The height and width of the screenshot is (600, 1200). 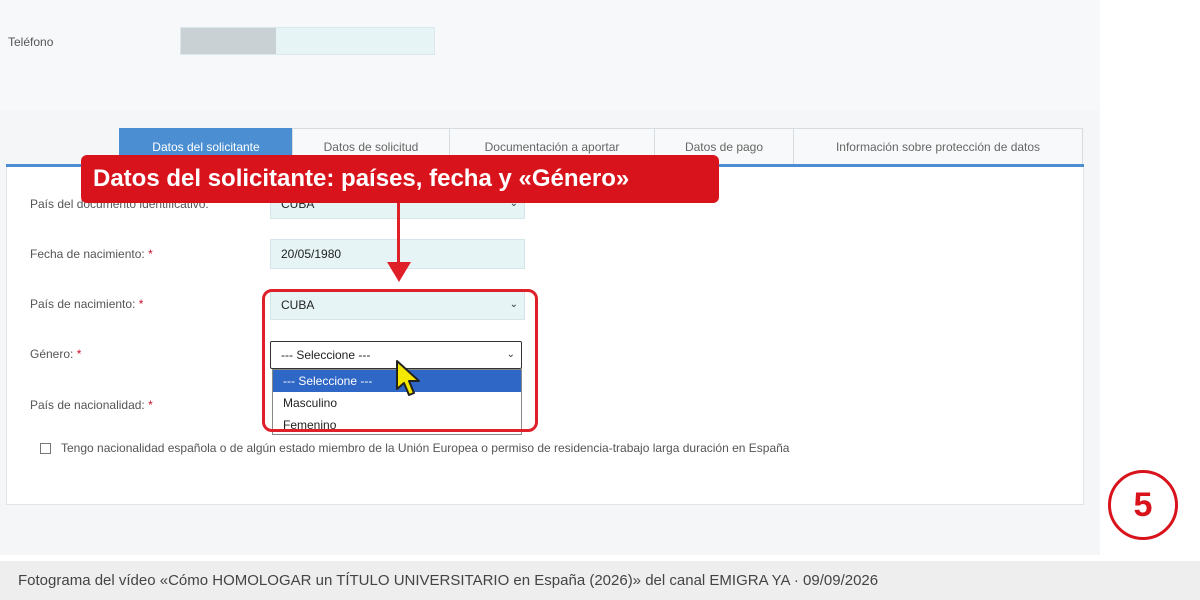 I want to click on arrow-head-icon, so click(x=399, y=272).